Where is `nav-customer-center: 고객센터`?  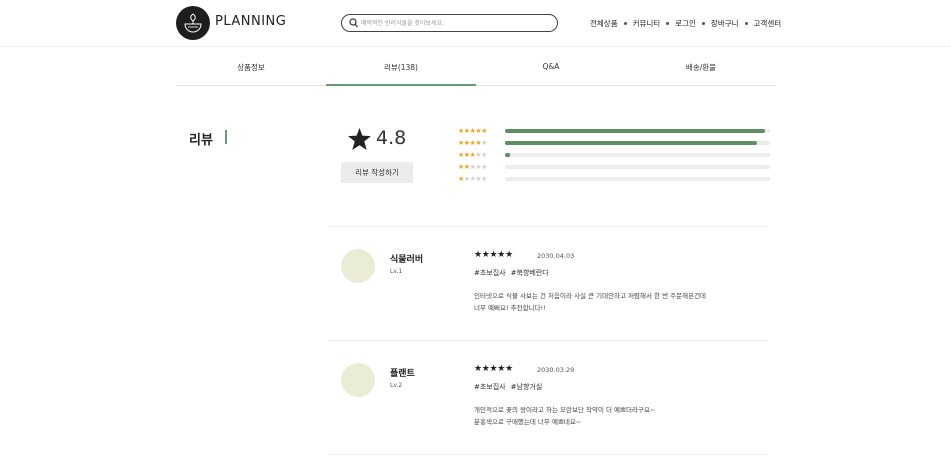 nav-customer-center: 고객센터 is located at coordinates (768, 23).